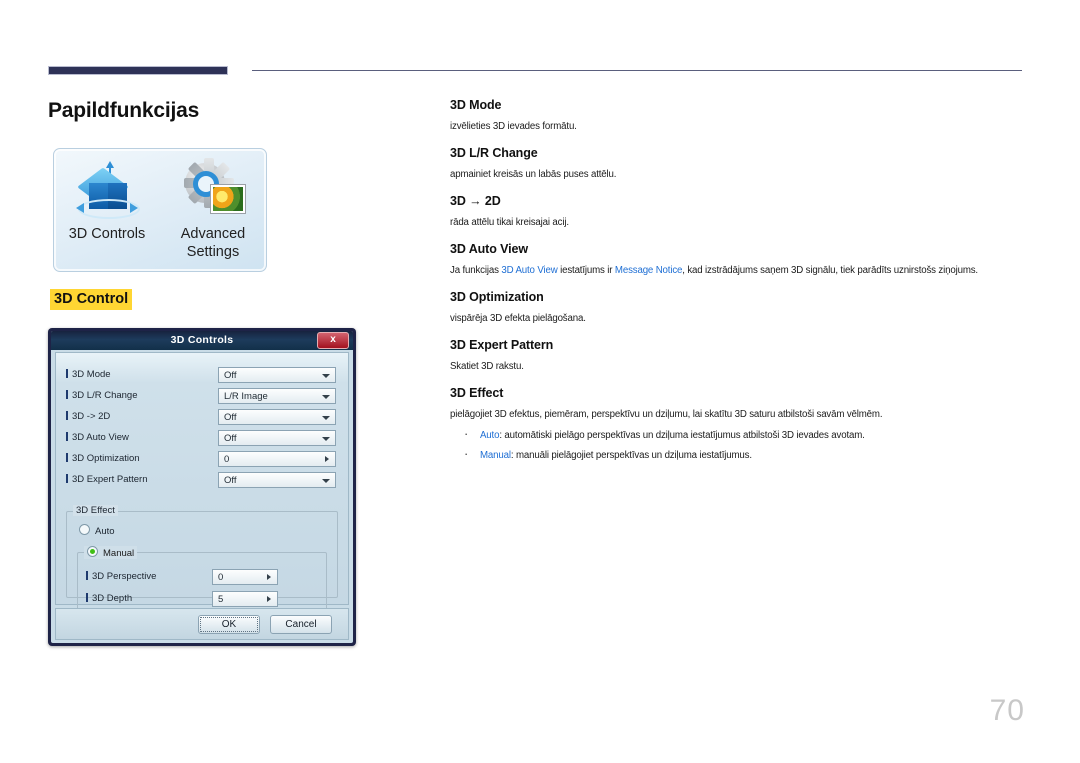 The image size is (1080, 763). I want to click on topic-heading: 3D Effect, so click(477, 393).